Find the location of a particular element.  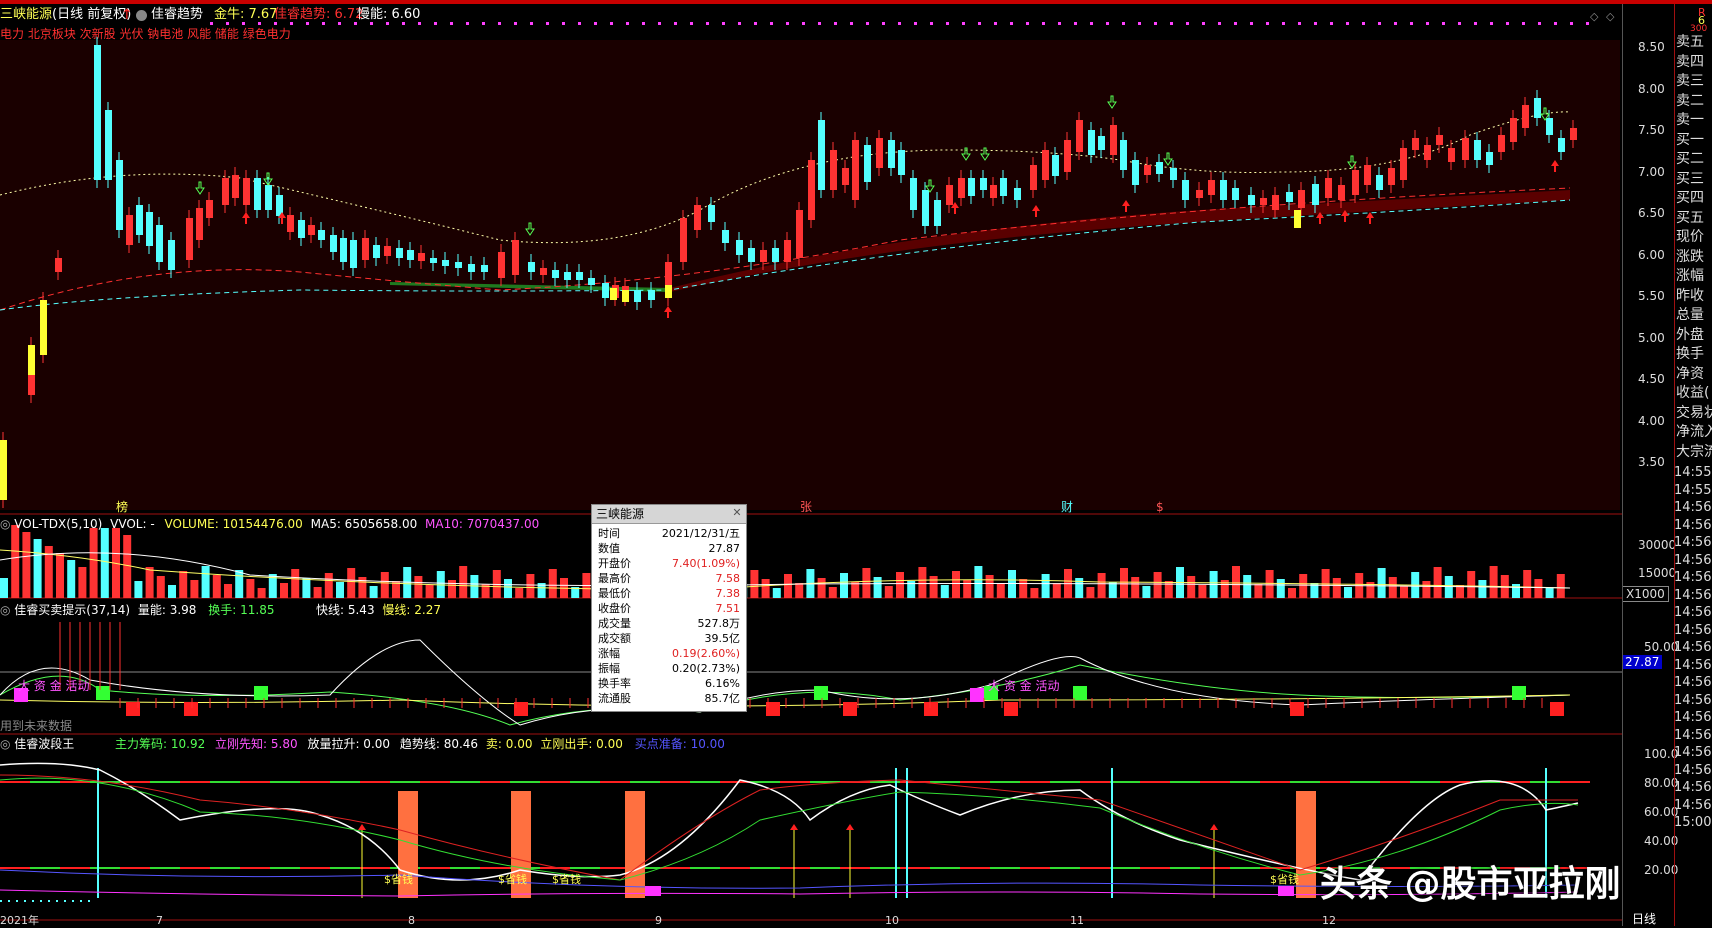

close-icon: ✕ is located at coordinates (737, 513).